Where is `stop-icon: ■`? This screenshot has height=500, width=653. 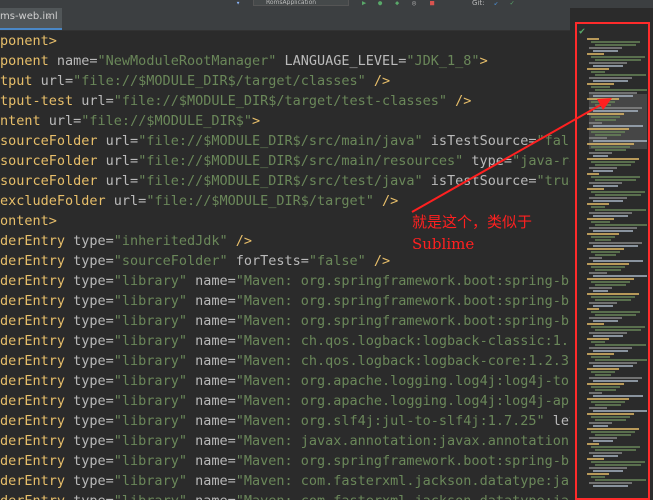
stop-icon: ■ is located at coordinates (432, 3).